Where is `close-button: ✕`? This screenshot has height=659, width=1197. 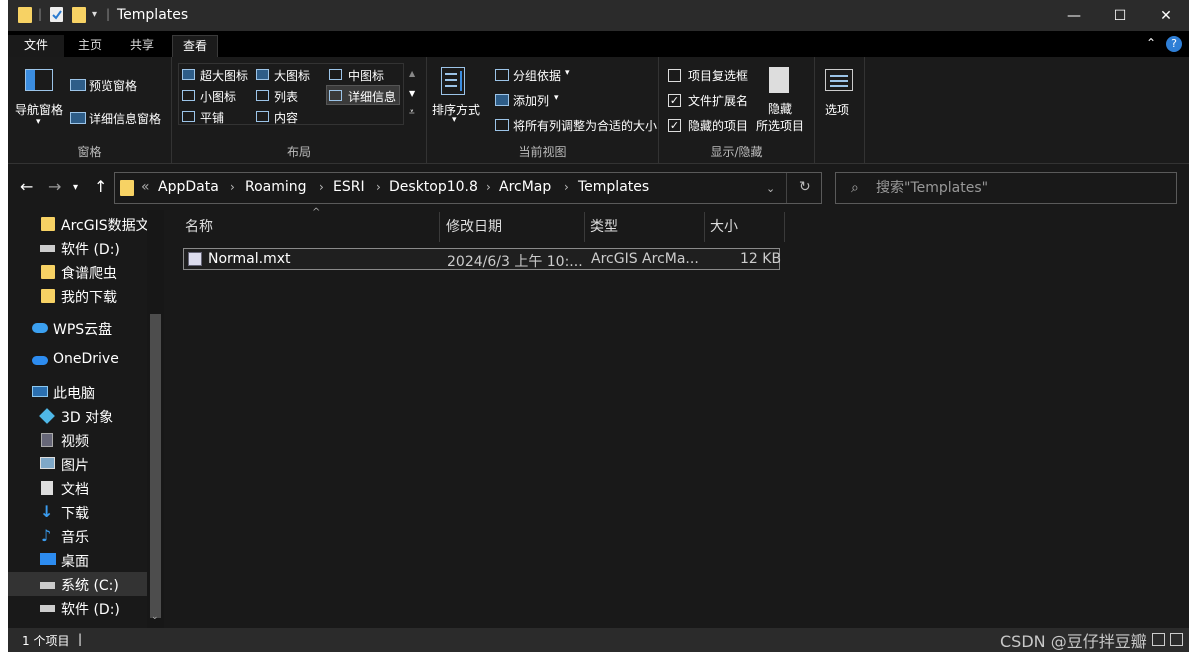 close-button: ✕ is located at coordinates (1166, 15).